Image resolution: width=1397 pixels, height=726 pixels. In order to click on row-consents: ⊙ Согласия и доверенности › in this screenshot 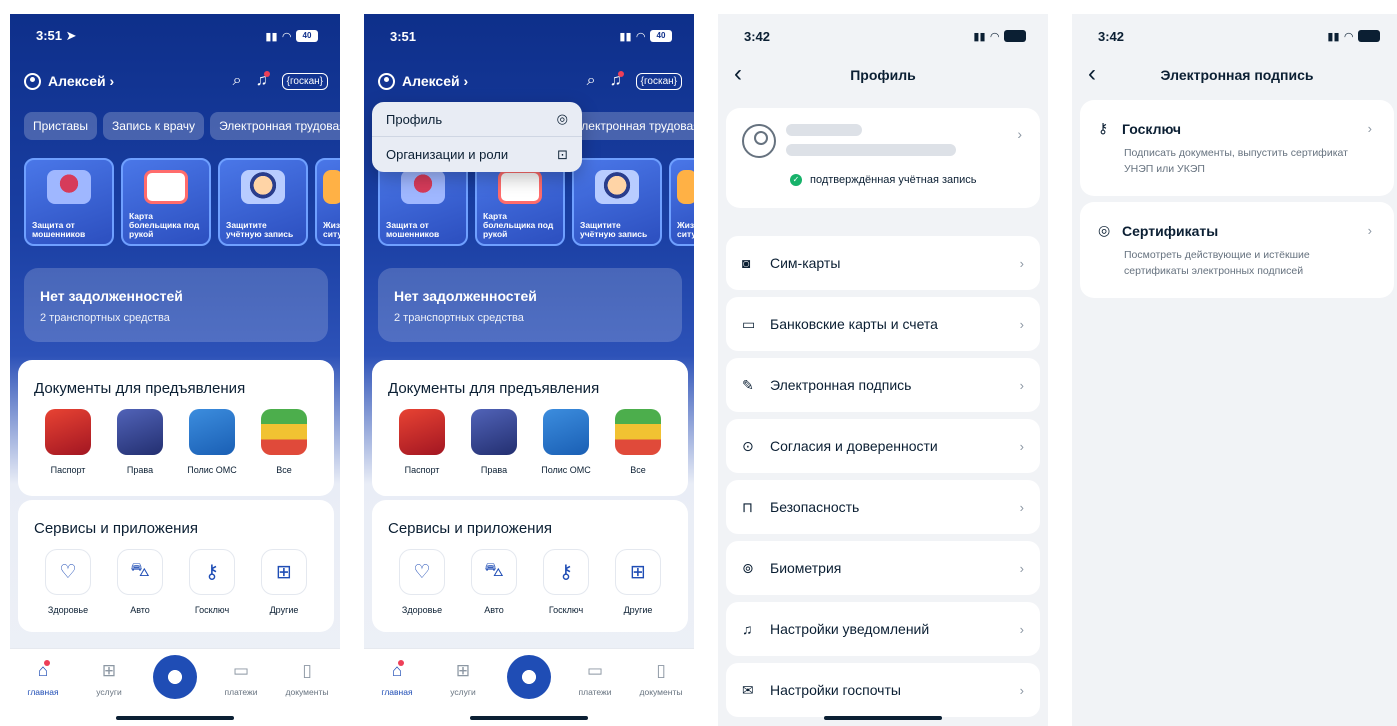, I will do `click(883, 446)`.